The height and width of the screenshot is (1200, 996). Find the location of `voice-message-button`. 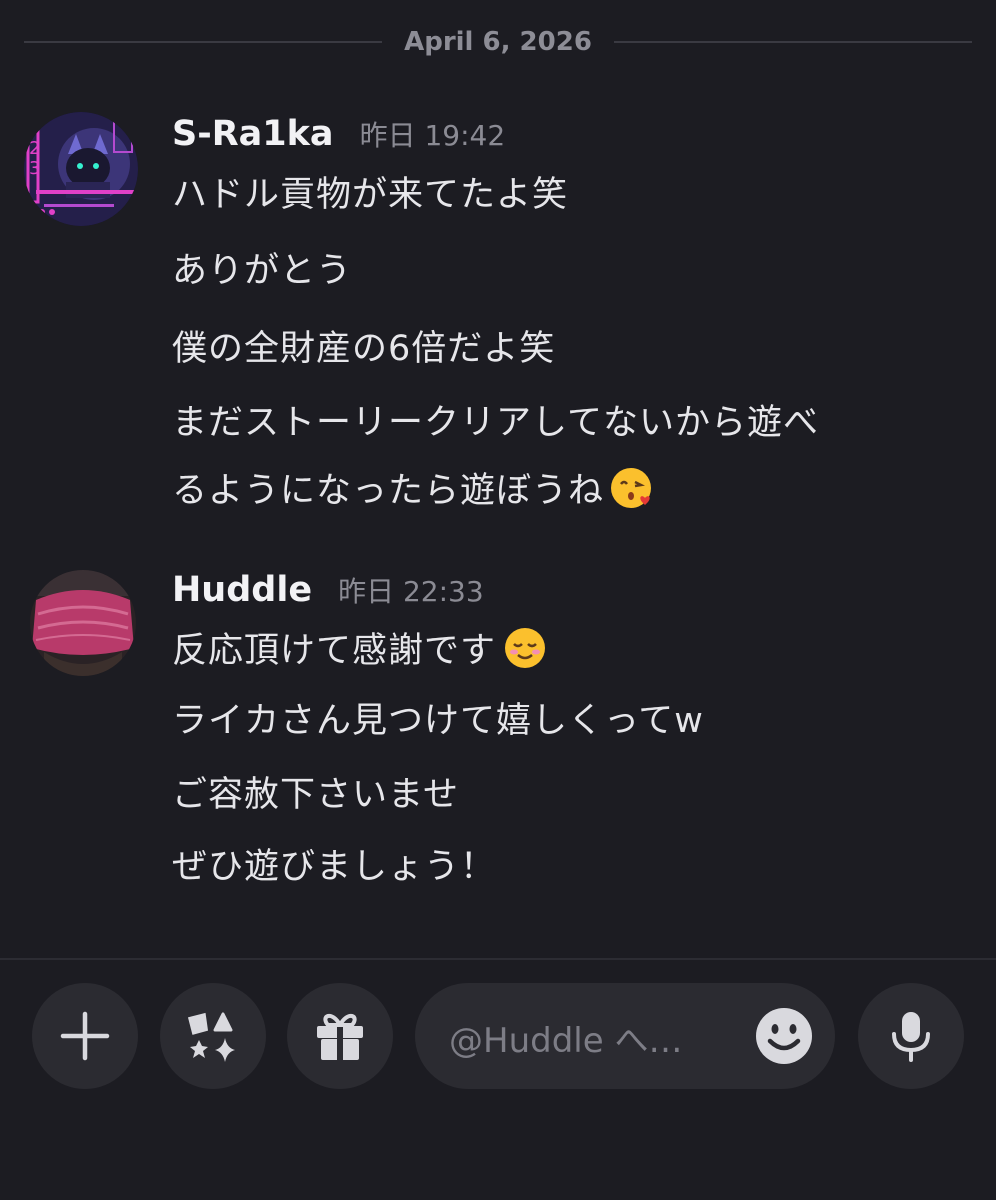

voice-message-button is located at coordinates (911, 1036).